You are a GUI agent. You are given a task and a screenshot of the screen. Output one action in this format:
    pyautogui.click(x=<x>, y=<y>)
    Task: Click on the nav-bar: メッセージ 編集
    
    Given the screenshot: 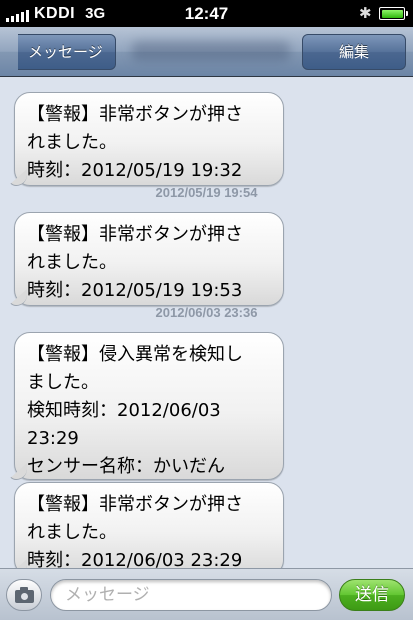 What is the action you would take?
    pyautogui.click(x=206, y=52)
    